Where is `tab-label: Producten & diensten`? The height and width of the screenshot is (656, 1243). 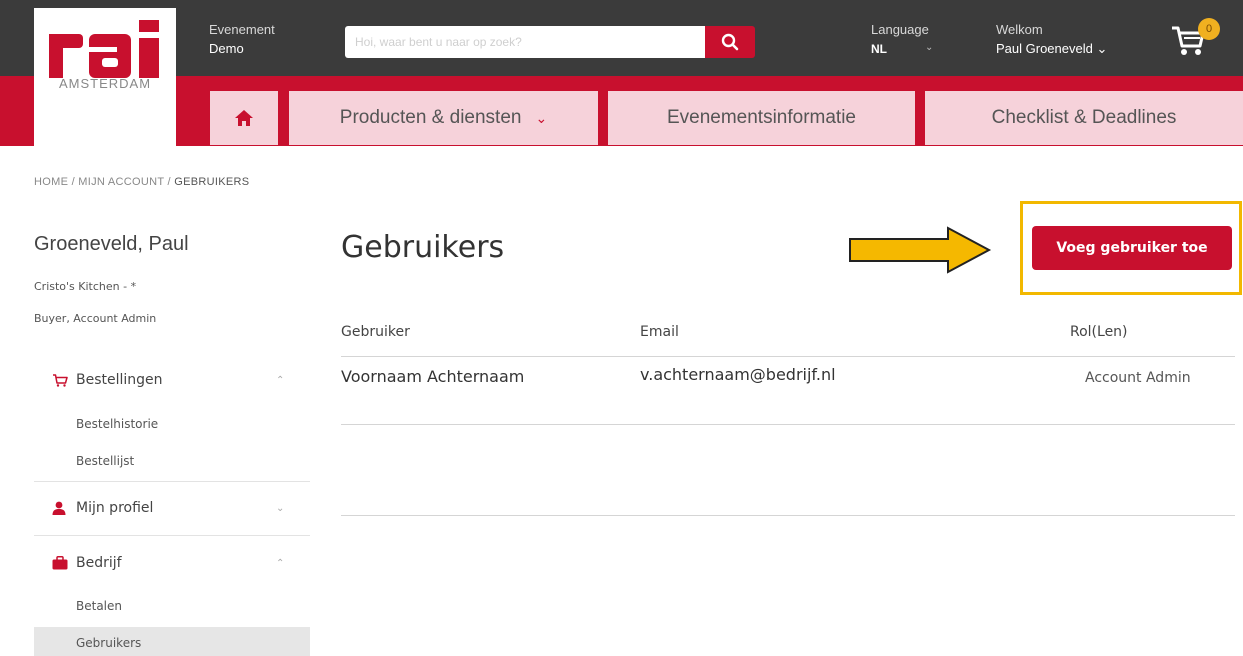
tab-label: Producten & diensten is located at coordinates (430, 117).